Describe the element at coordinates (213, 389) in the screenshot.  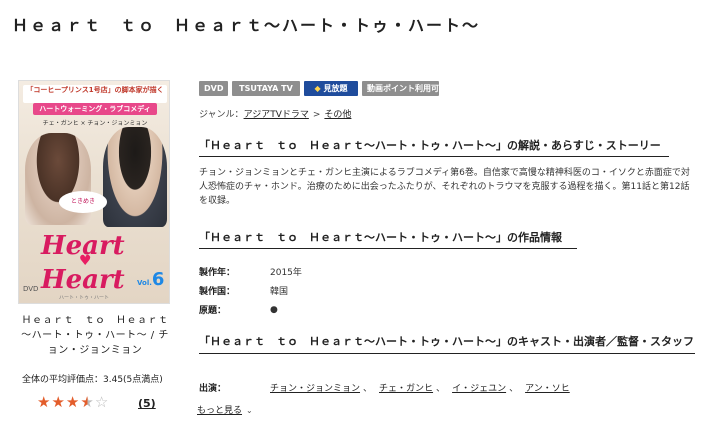
I see `cast-label: 出演：` at that location.